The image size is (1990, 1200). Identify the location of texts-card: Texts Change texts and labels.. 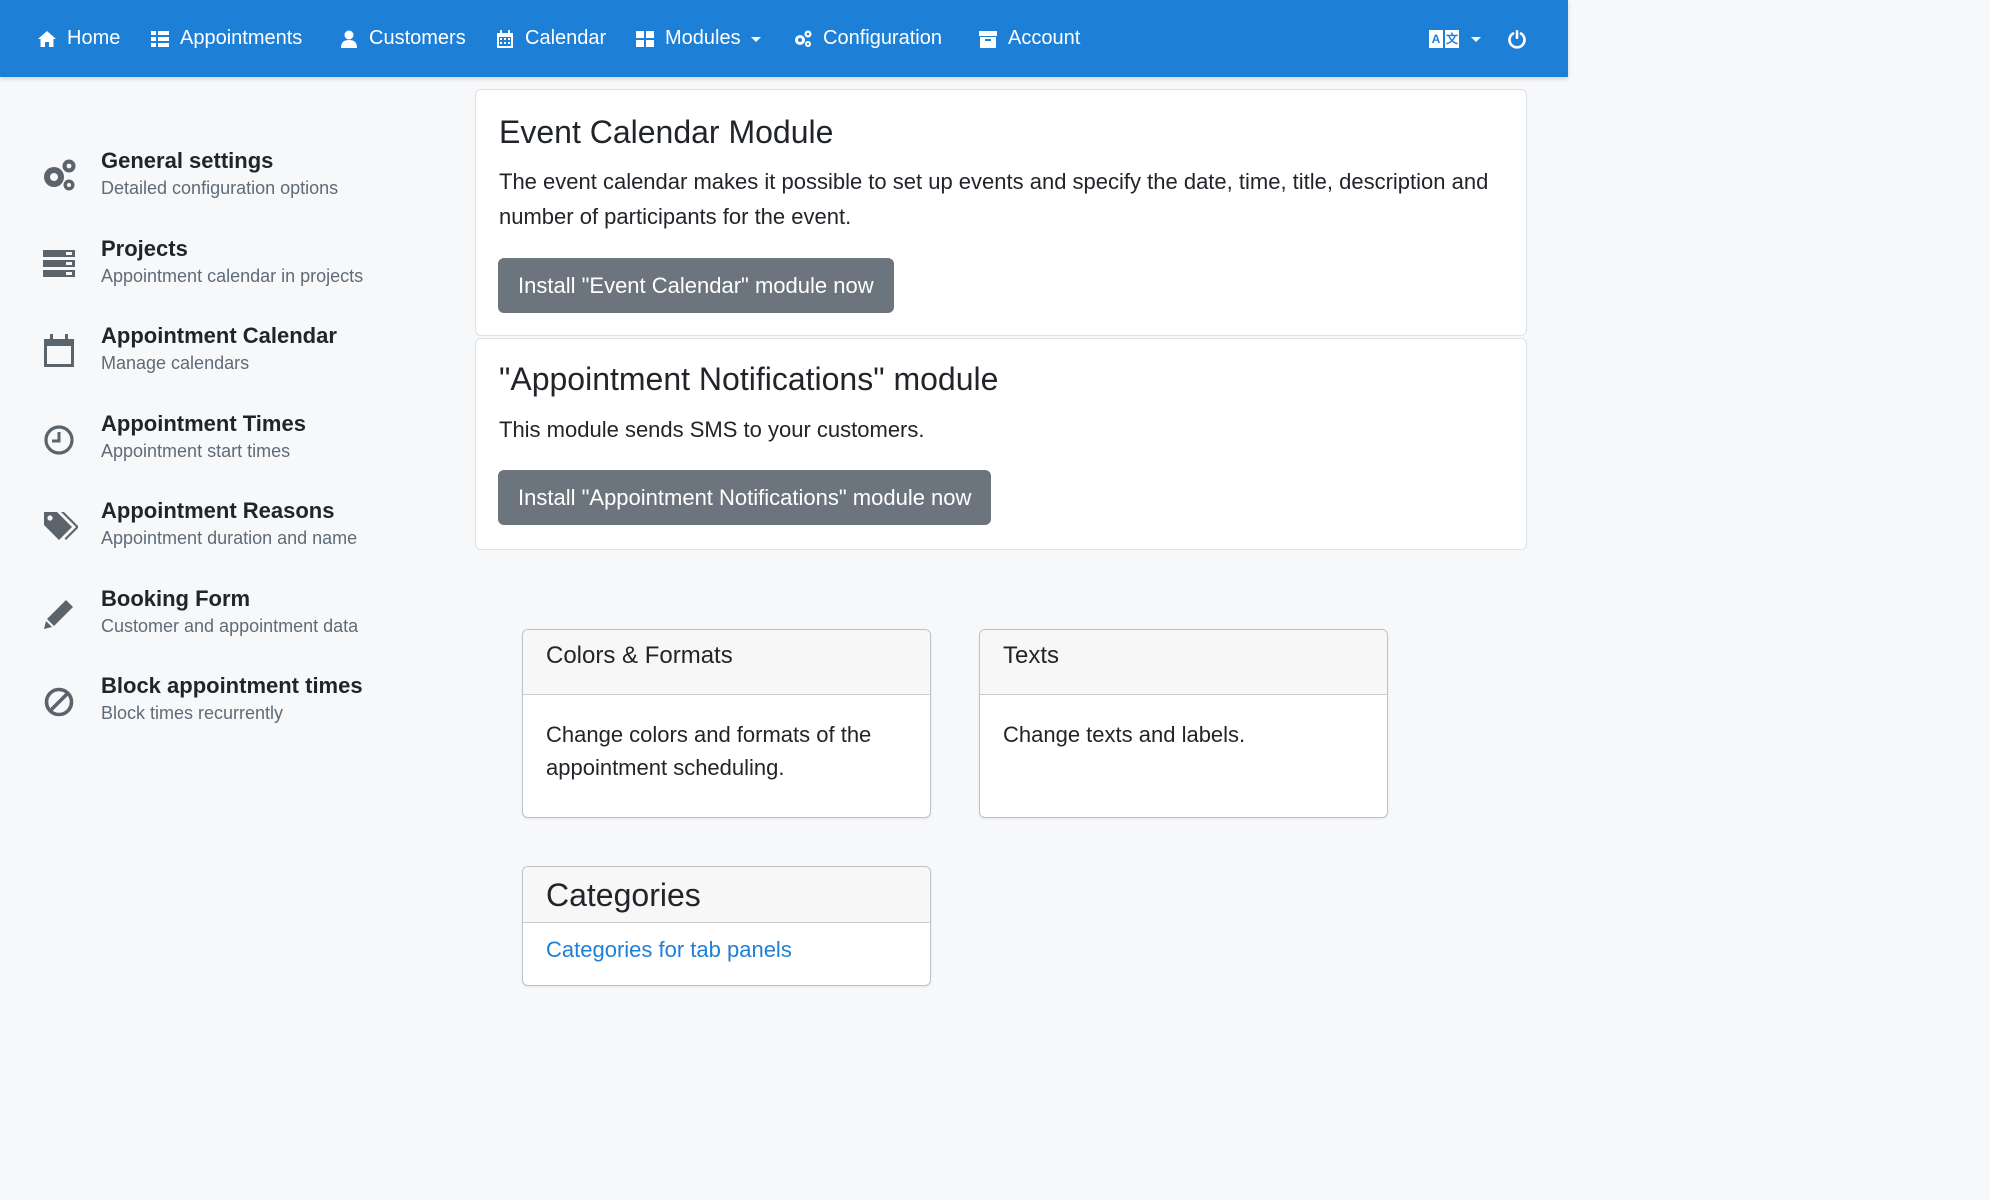
(1183, 723).